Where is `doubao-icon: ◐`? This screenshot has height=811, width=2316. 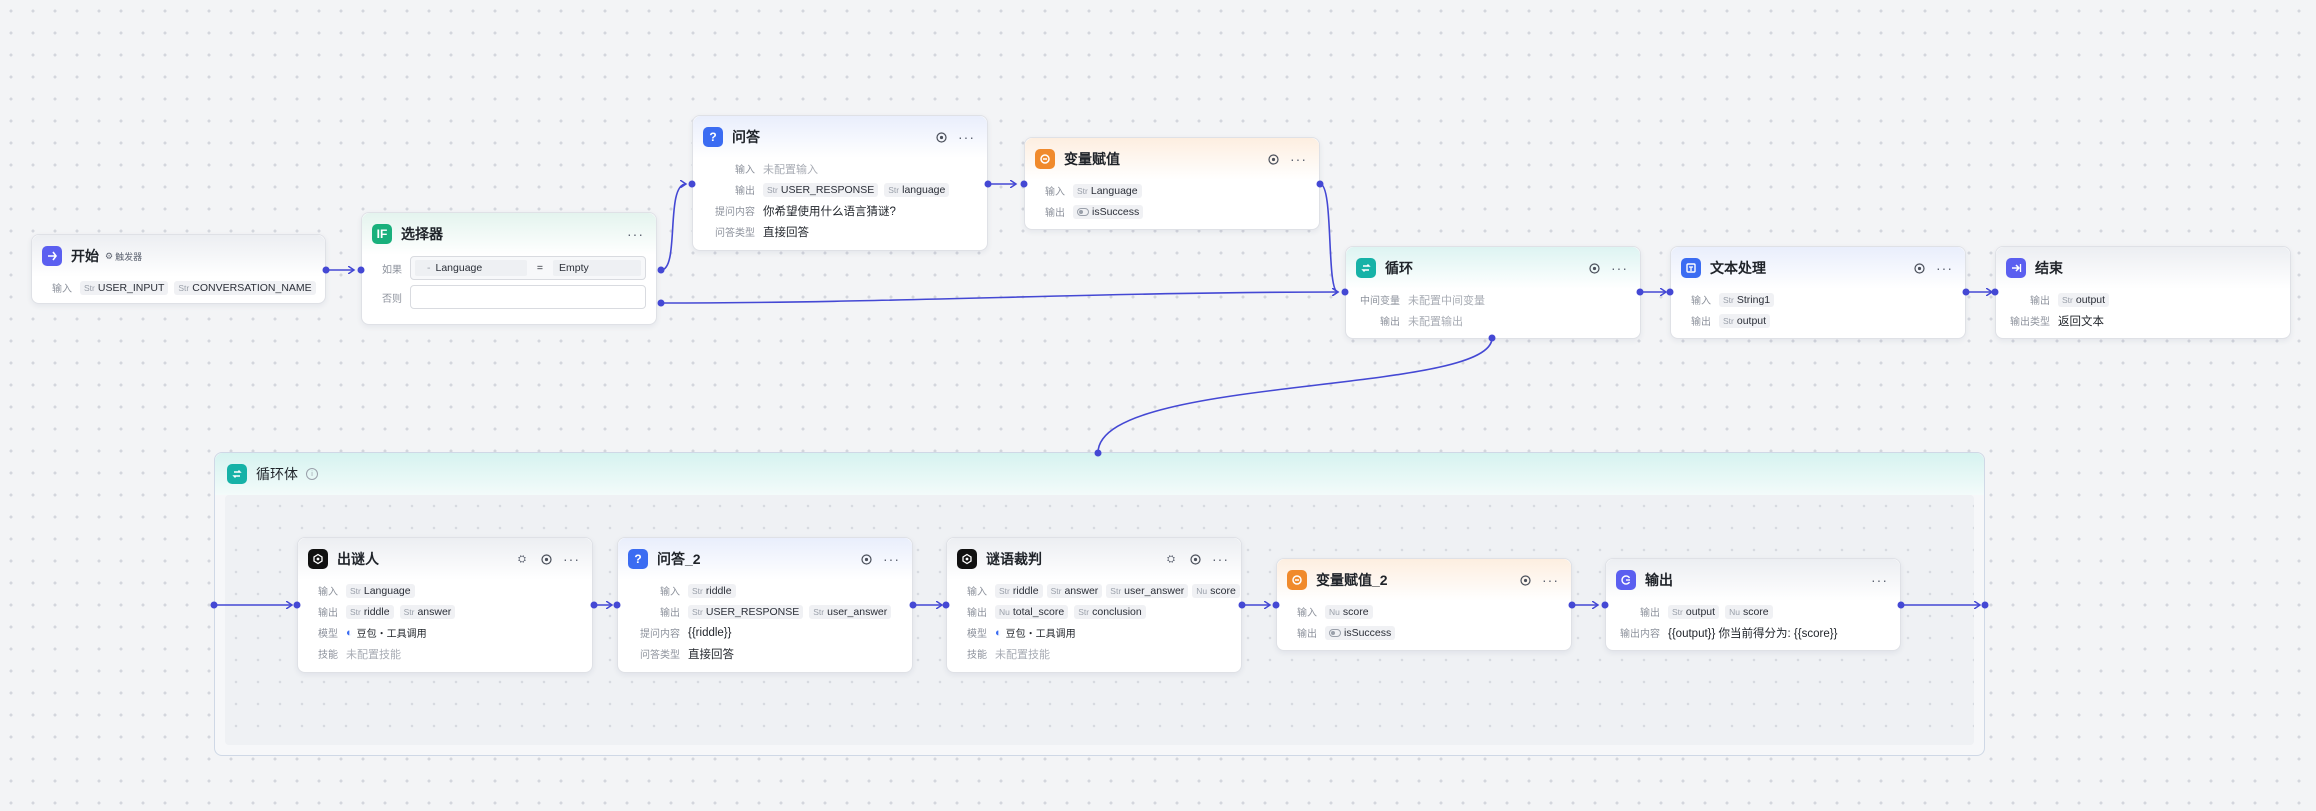 doubao-icon: ◐ is located at coordinates (998, 632).